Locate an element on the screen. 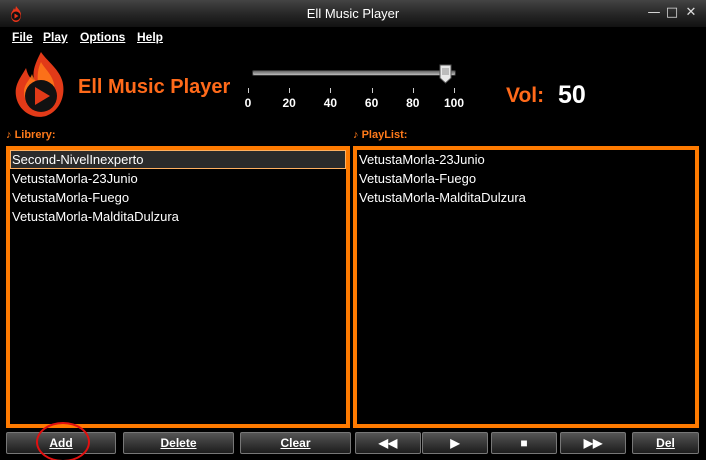 This screenshot has height=460, width=706. slider-tick-label: 60 is located at coordinates (371, 103).